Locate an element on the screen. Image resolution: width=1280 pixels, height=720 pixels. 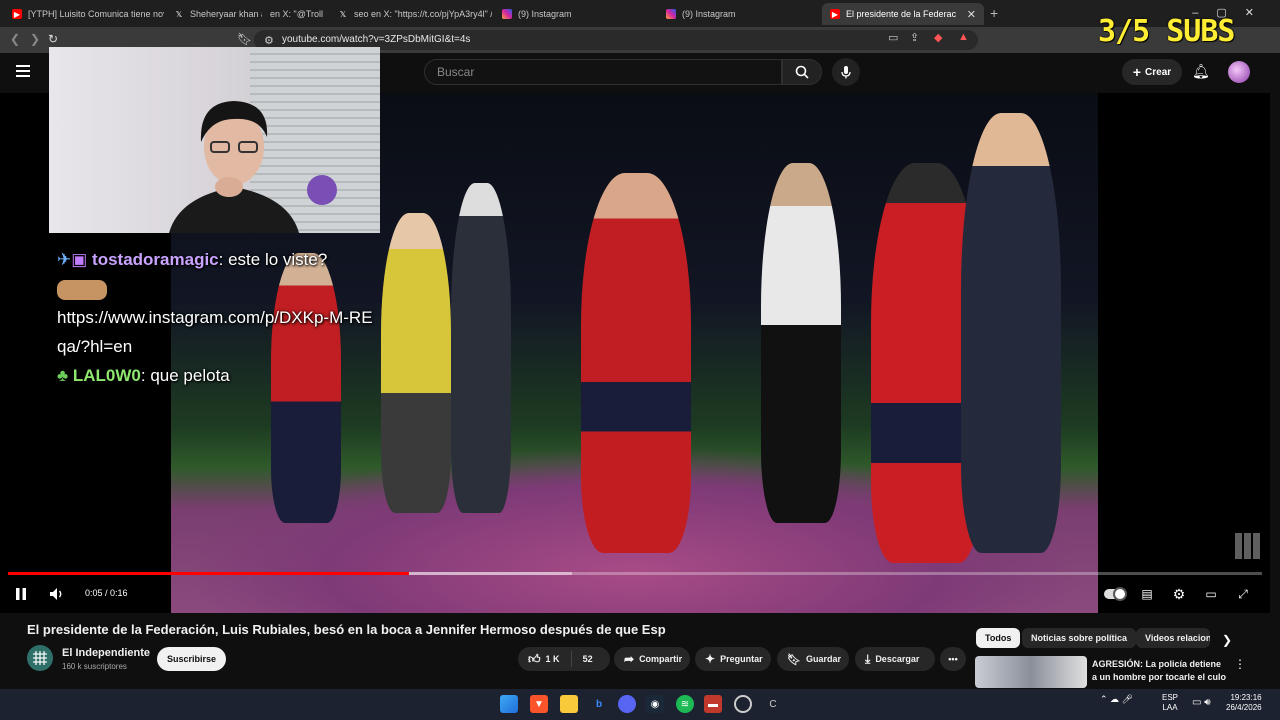
tab-label: Sheheryaar khan æ is located at coordinates (226, 14).